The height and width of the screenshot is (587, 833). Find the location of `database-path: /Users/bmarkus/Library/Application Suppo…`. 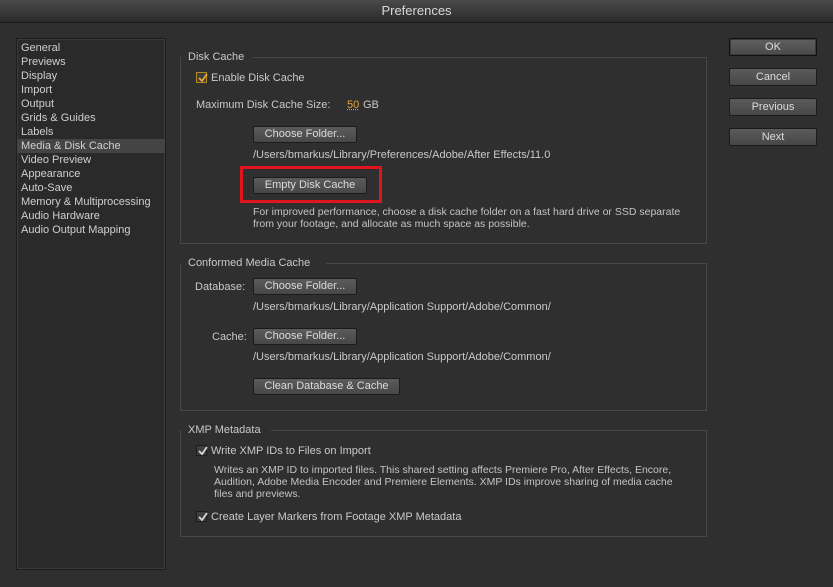

database-path: /Users/bmarkus/Library/Application Suppo… is located at coordinates (402, 307).